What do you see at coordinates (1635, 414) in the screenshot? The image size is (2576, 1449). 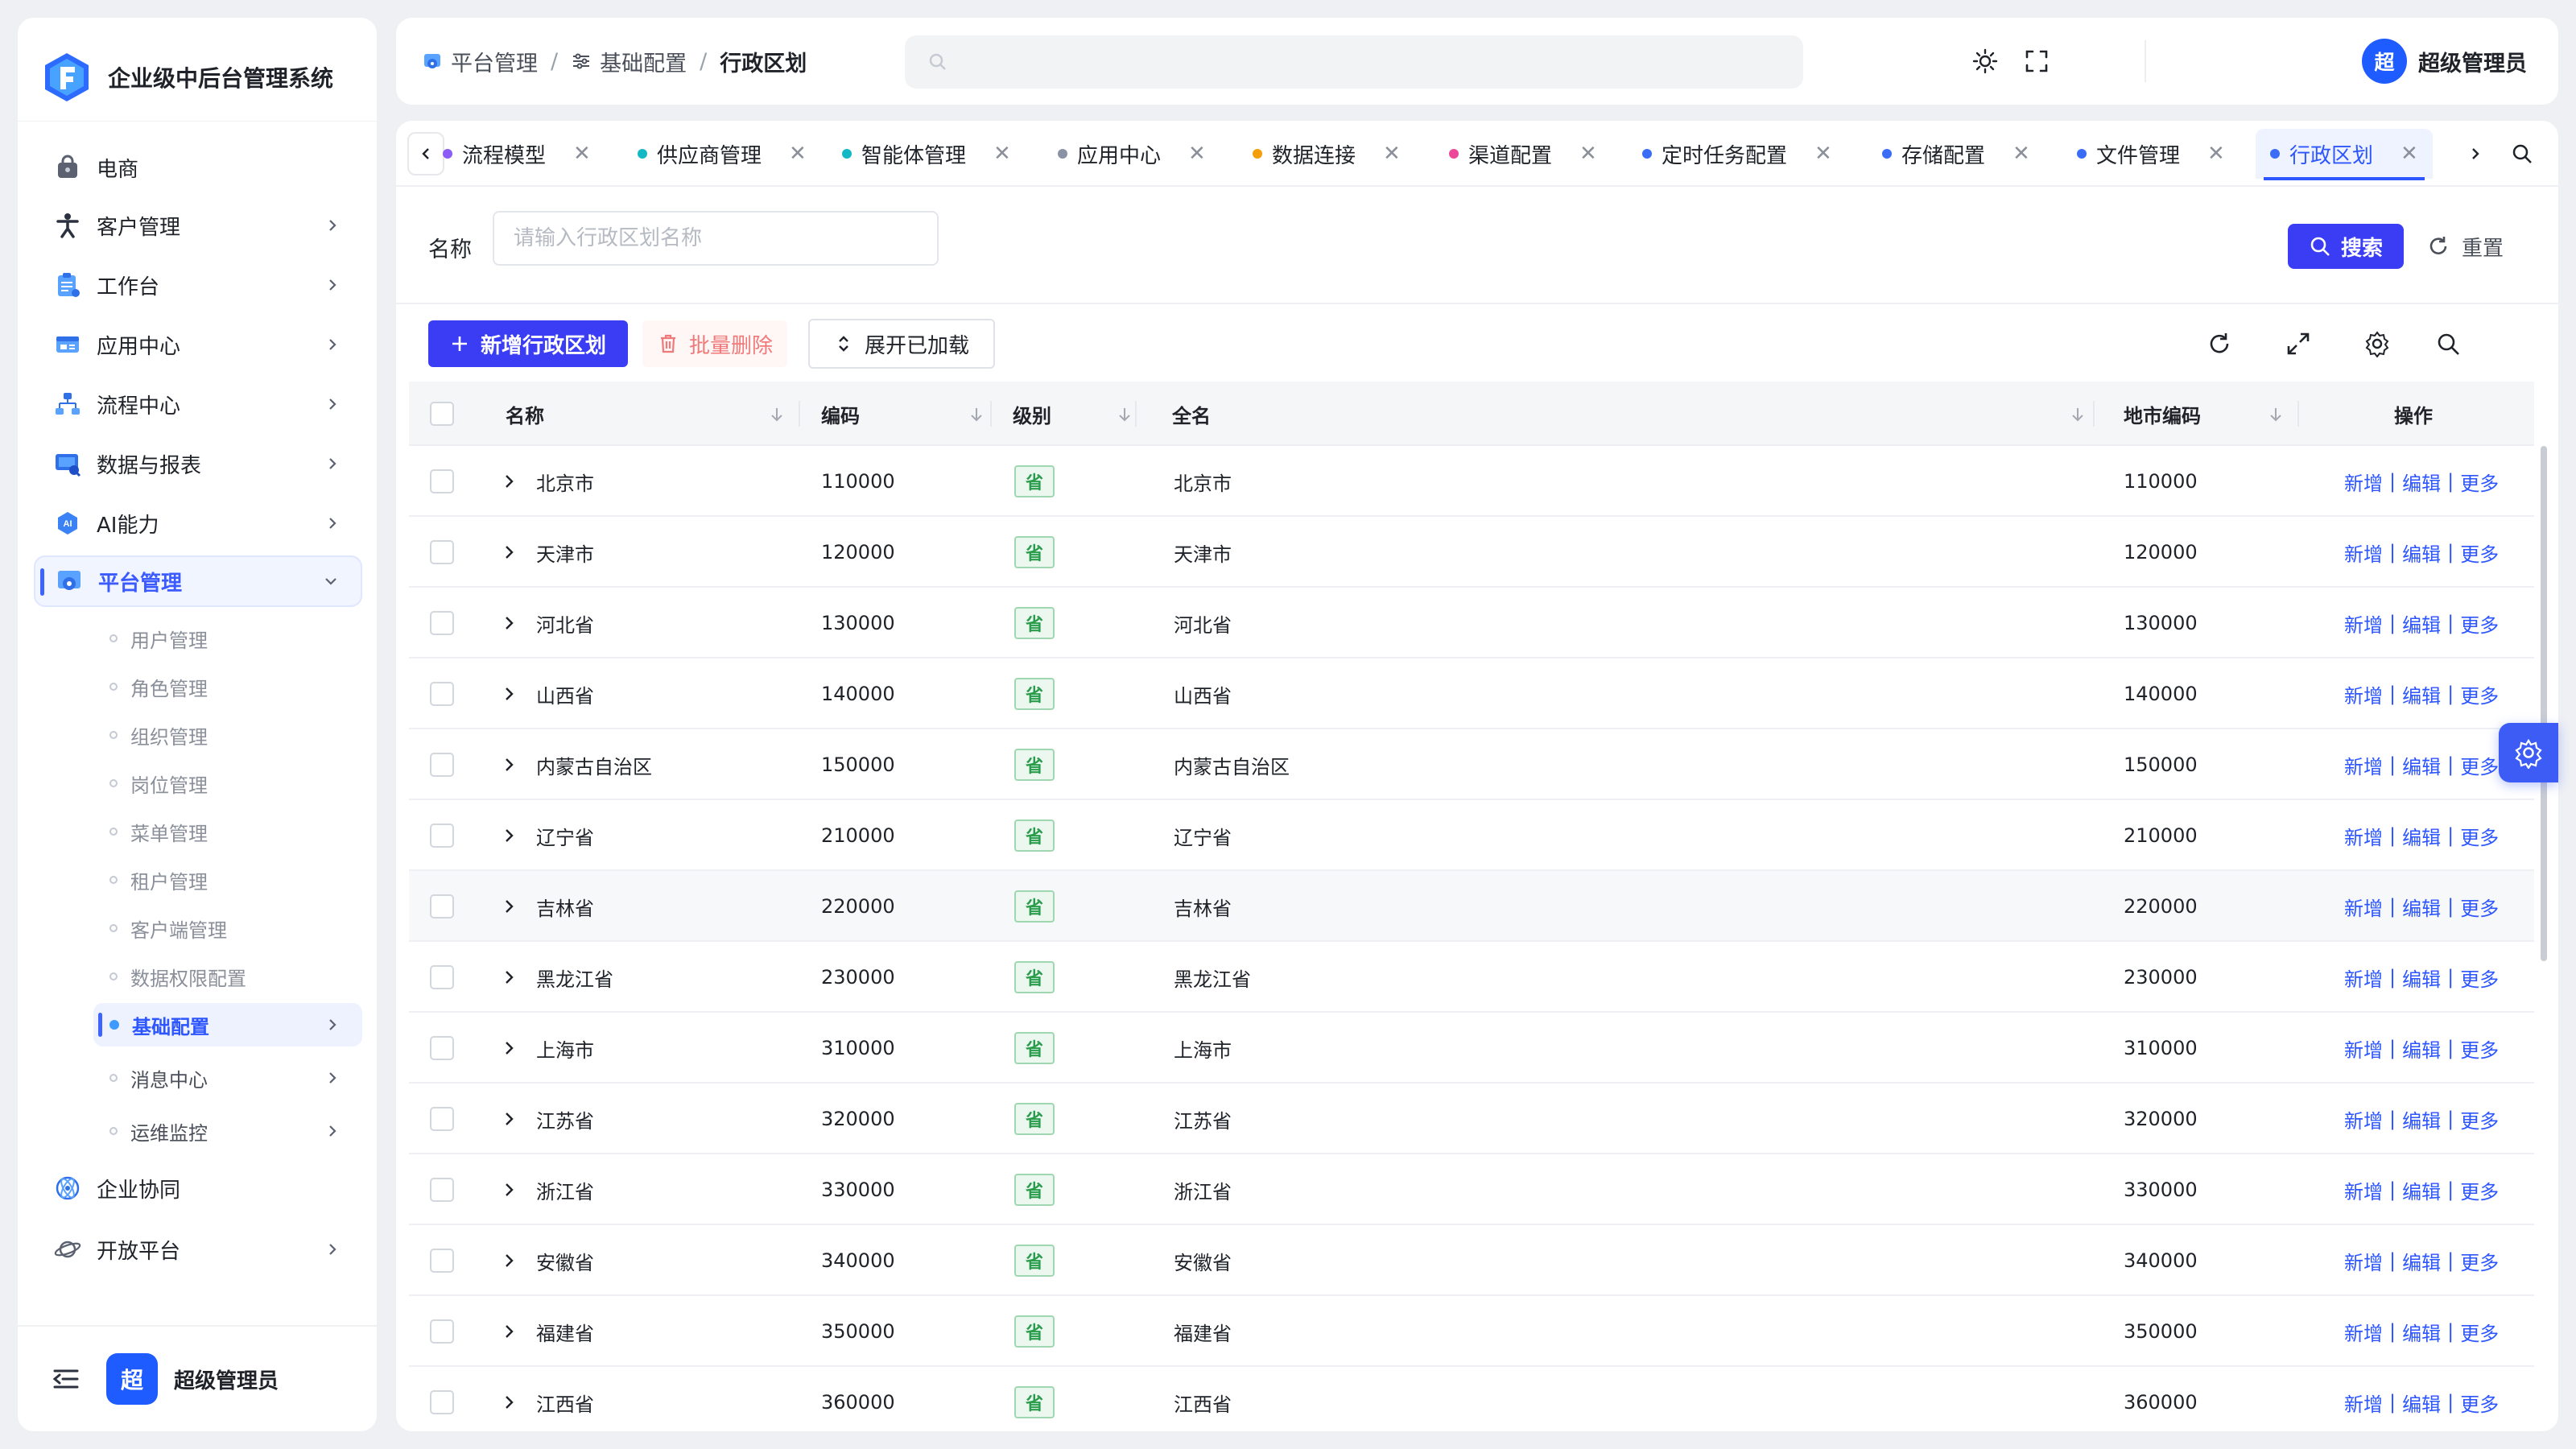 I see `column-header-full-name: 全名` at bounding box center [1635, 414].